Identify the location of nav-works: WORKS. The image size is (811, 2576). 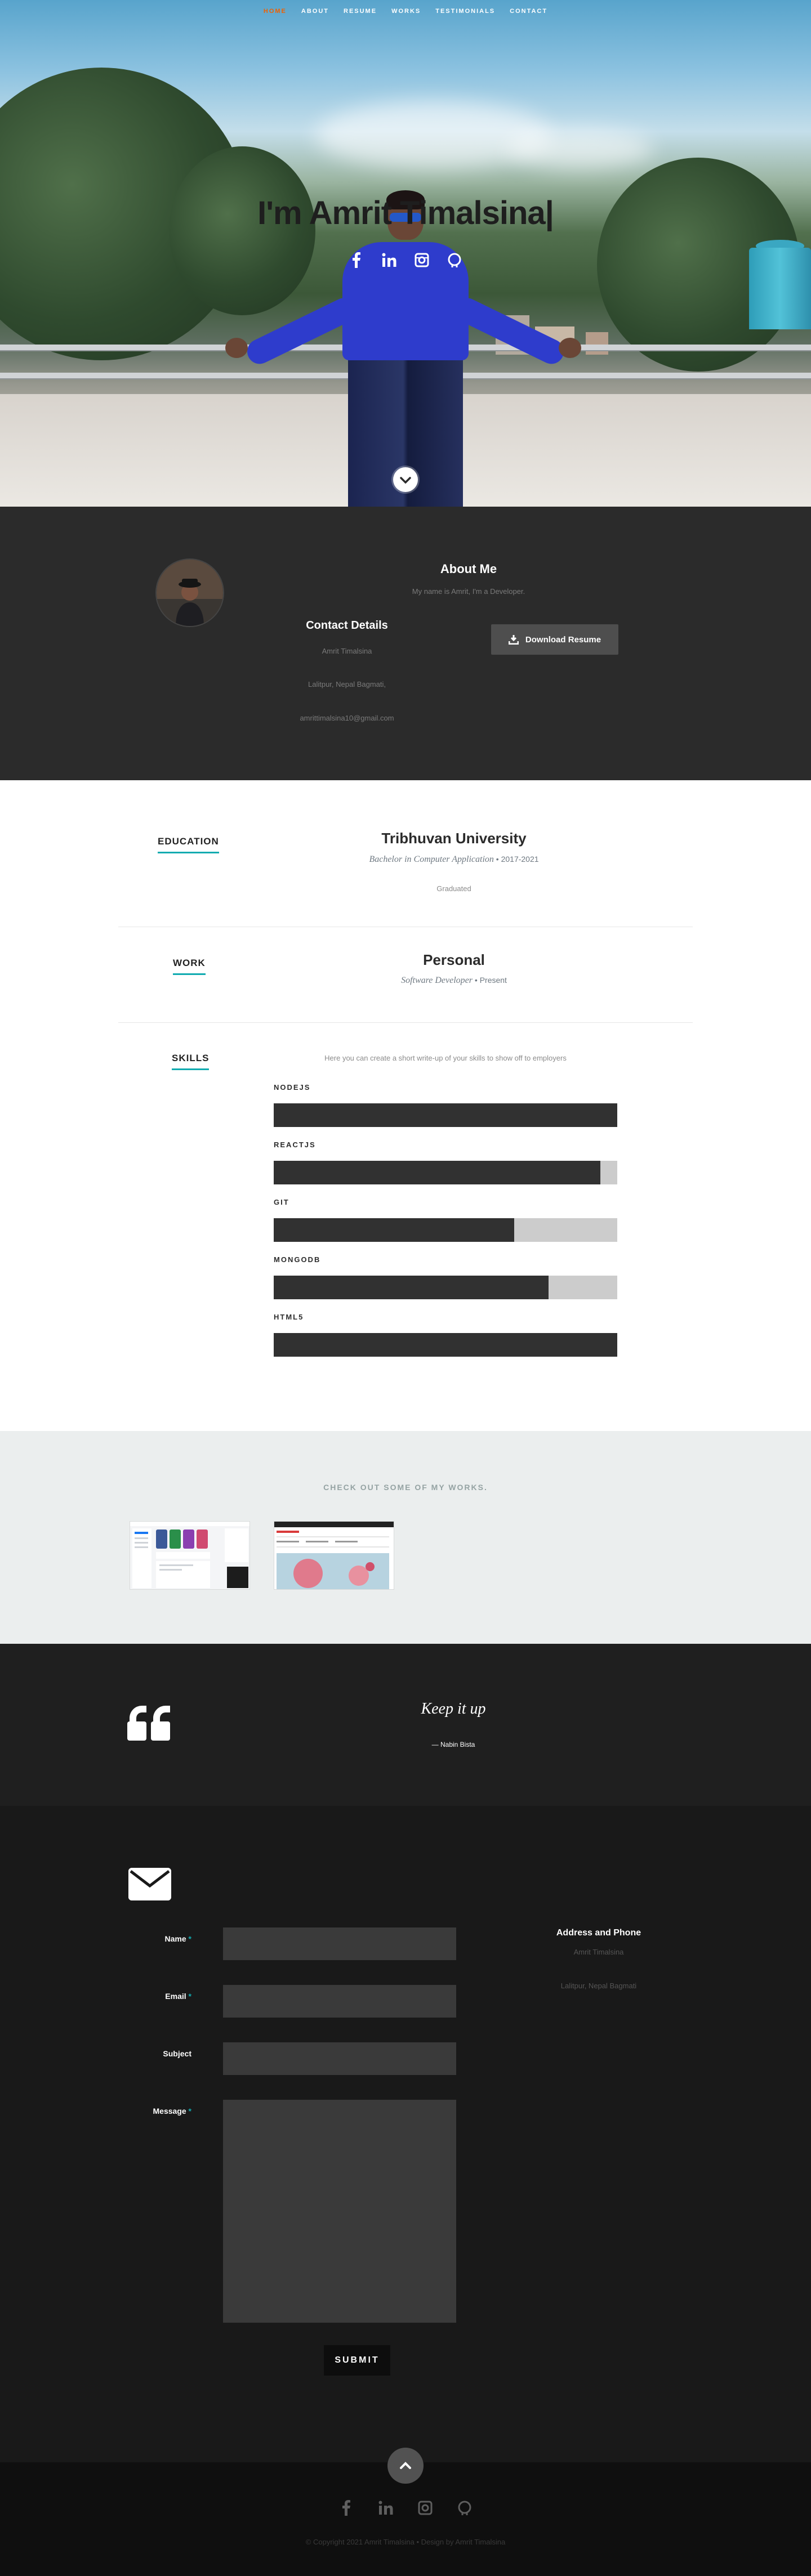
(406, 11).